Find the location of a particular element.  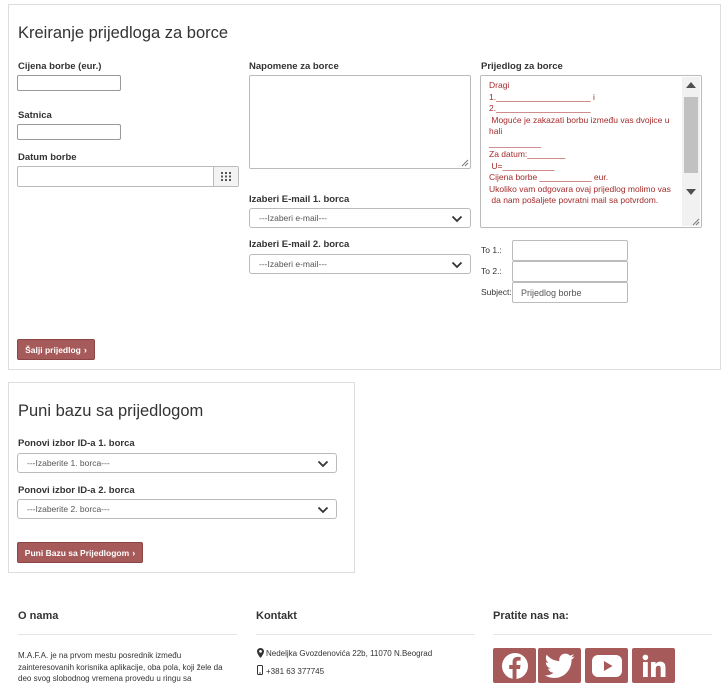

email1-label: Izaberi E-mail 1. borca is located at coordinates (299, 199).